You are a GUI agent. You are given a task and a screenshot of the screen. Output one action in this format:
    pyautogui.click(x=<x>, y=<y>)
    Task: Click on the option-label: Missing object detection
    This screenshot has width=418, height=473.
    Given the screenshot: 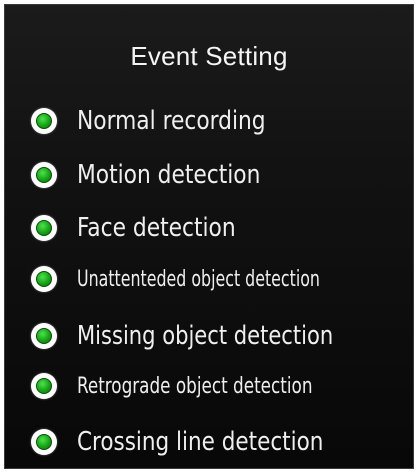 What is the action you would take?
    pyautogui.click(x=205, y=336)
    